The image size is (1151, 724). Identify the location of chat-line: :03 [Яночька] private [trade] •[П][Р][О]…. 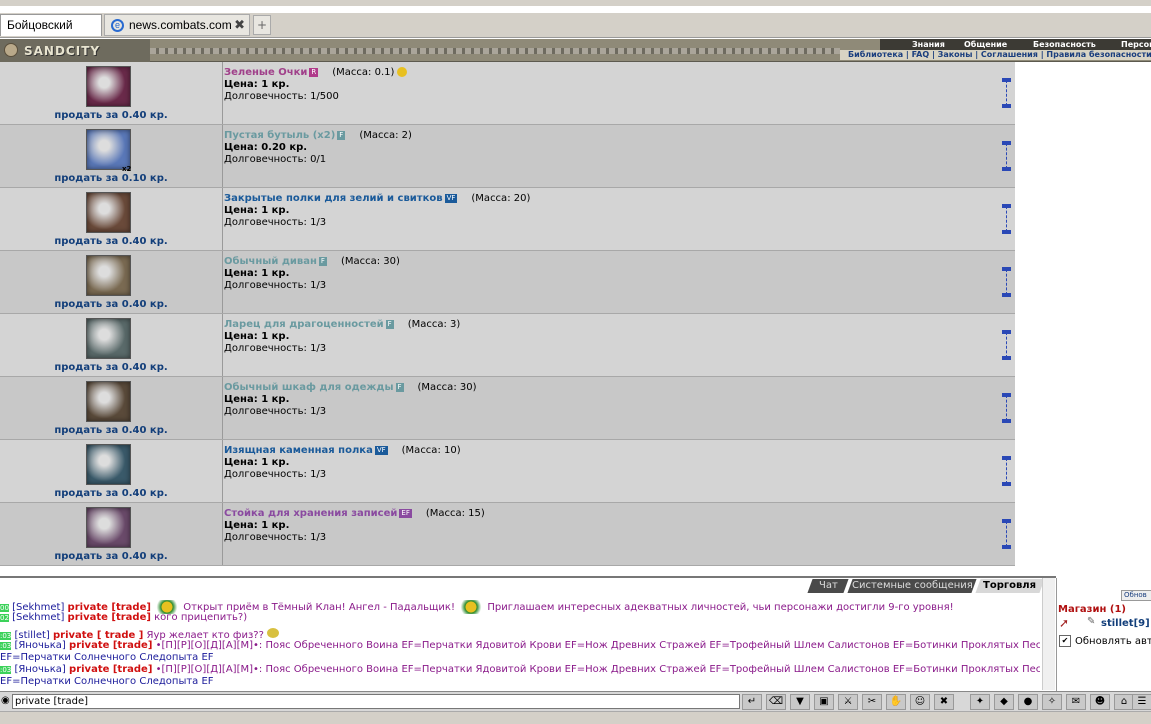
(520, 646).